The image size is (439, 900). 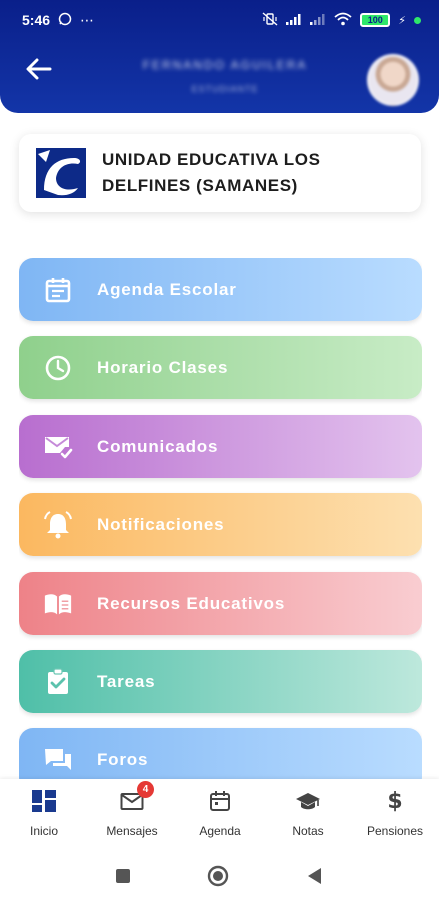 I want to click on nav-label: Agenda, so click(x=220, y=831).